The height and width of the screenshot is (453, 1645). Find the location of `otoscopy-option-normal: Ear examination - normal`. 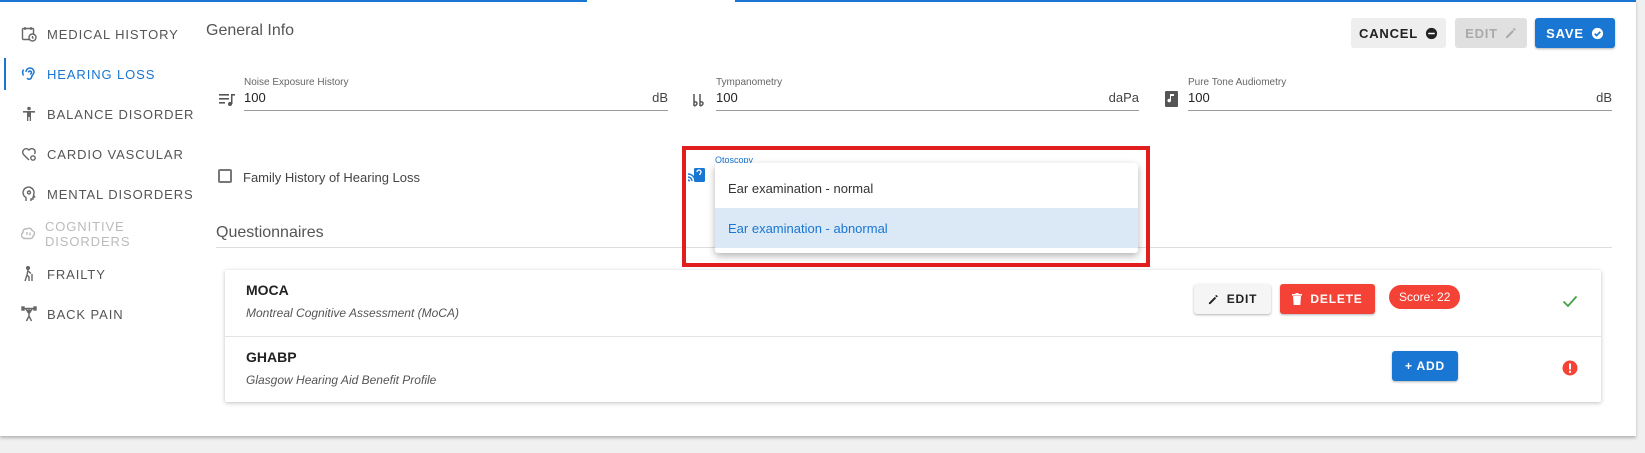

otoscopy-option-normal: Ear examination - normal is located at coordinates (926, 188).